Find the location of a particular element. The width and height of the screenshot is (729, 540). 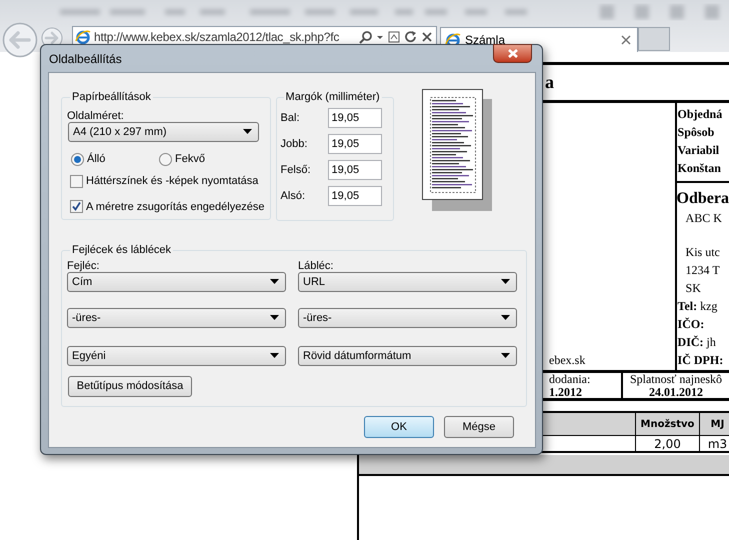

customer-info-text: IČ DPH: is located at coordinates (700, 360).